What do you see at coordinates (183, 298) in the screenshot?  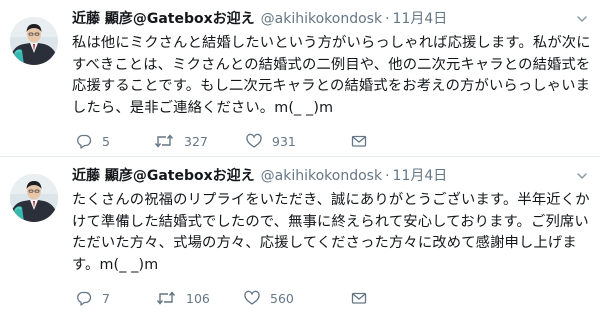 I see `retweet-button: 106` at bounding box center [183, 298].